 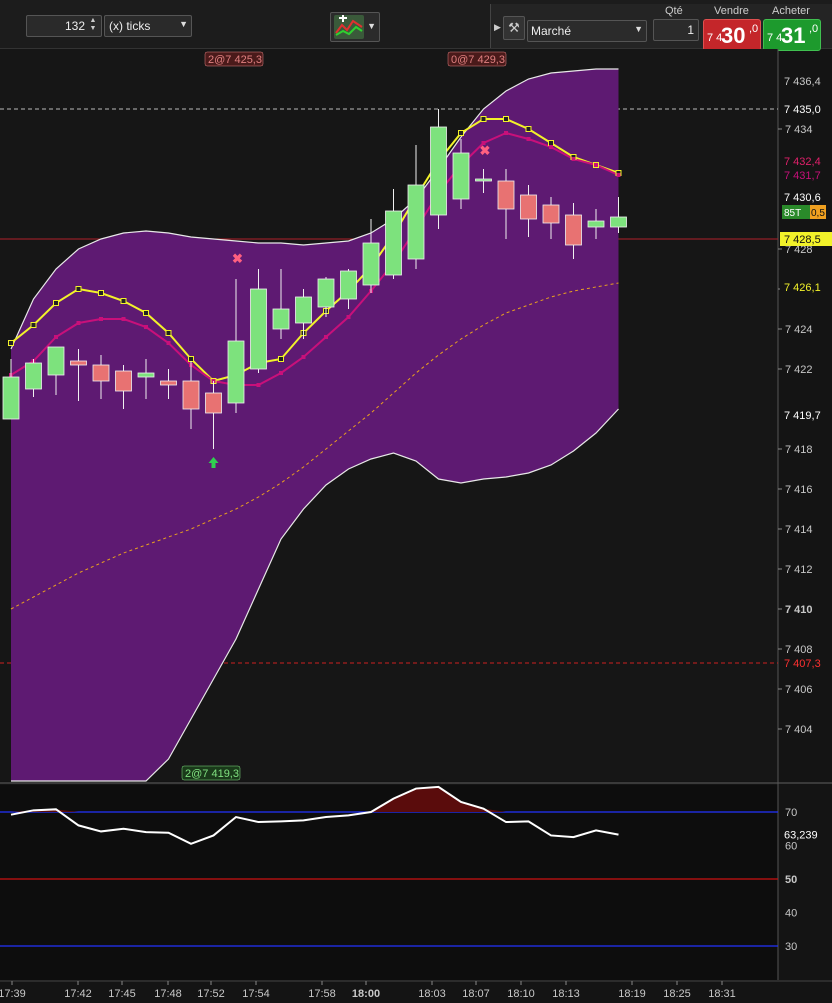 What do you see at coordinates (802, 82) in the screenshot?
I see `price-tag-label: 7 436,4` at bounding box center [802, 82].